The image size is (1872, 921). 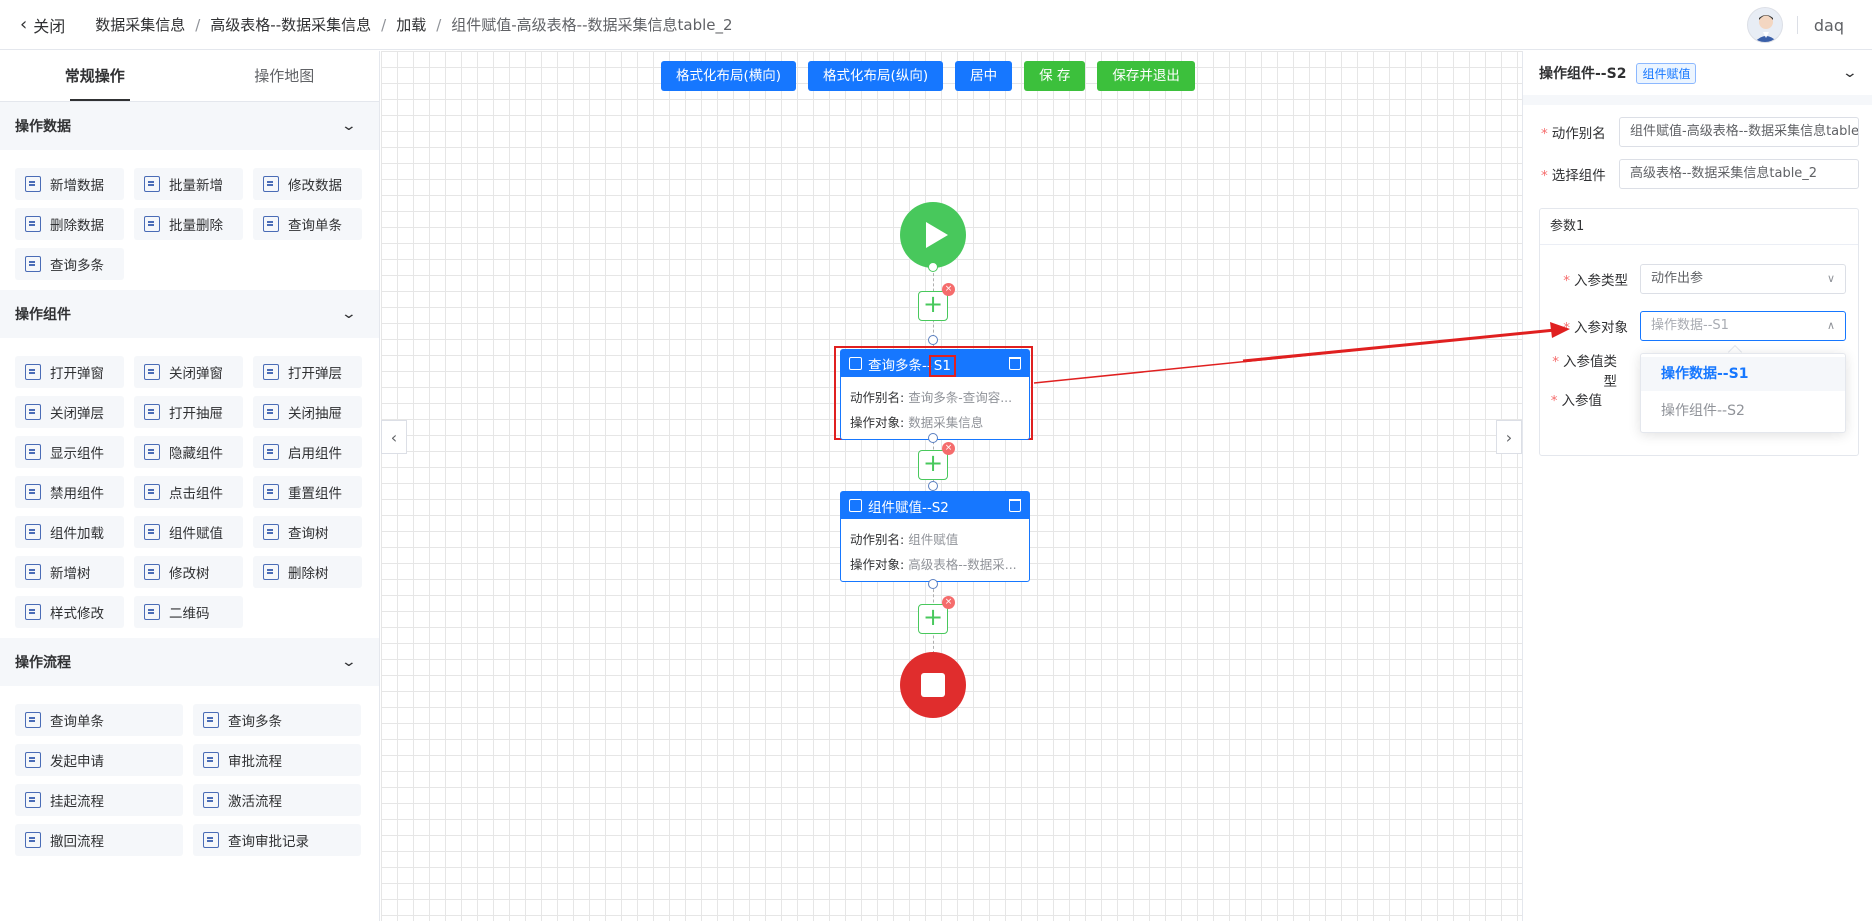 I want to click on annotation-arrow, so click(x=1301, y=353).